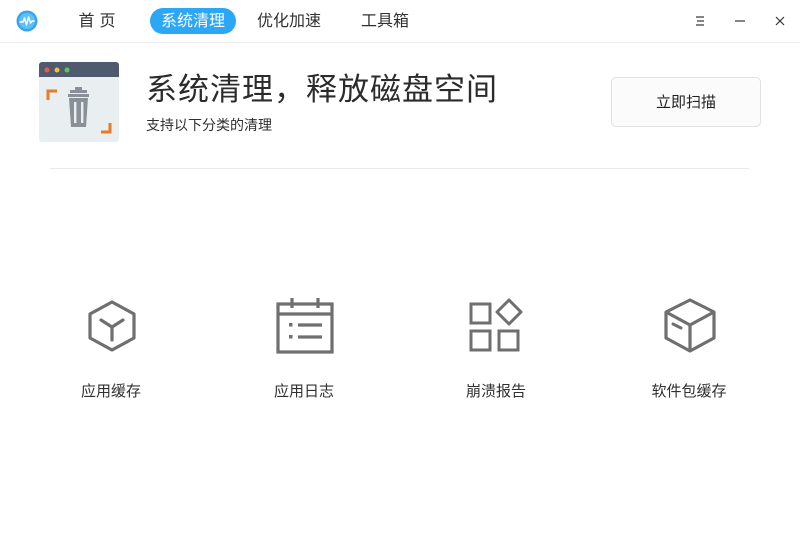  I want to click on tab-optimize: 优化加速, so click(289, 21).